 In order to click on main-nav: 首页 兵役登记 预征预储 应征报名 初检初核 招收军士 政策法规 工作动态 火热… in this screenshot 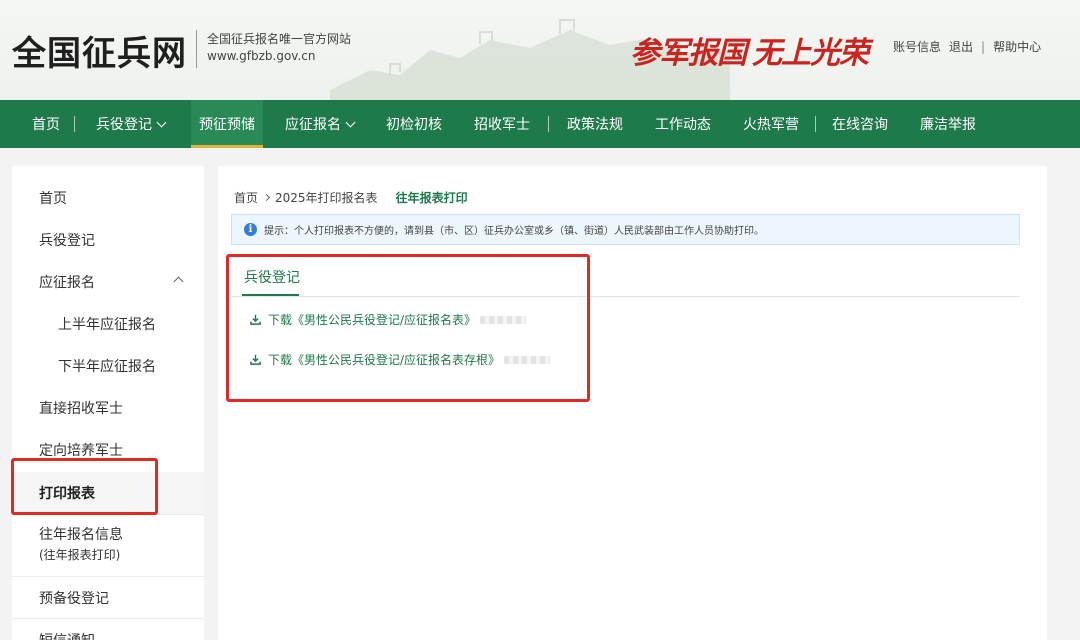, I will do `click(540, 124)`.